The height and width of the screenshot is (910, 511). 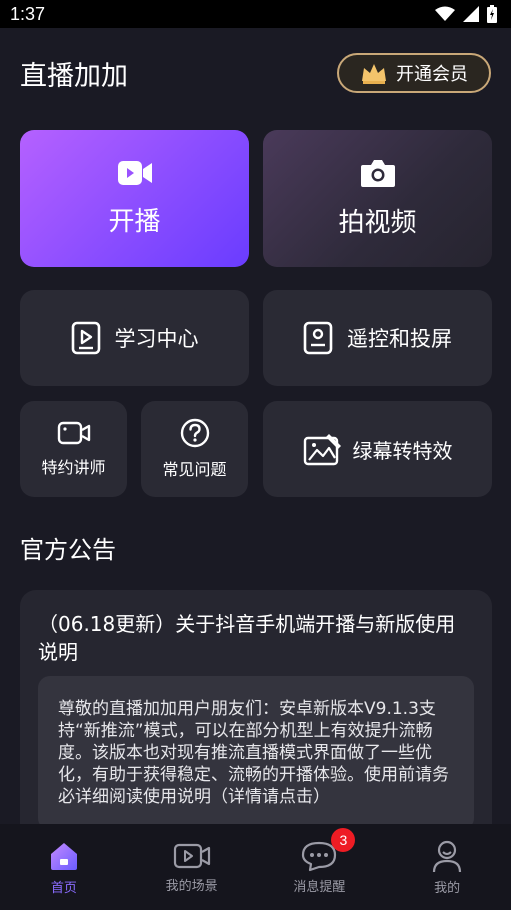 I want to click on remote-cast-label: 遥控和投屏, so click(x=399, y=339).